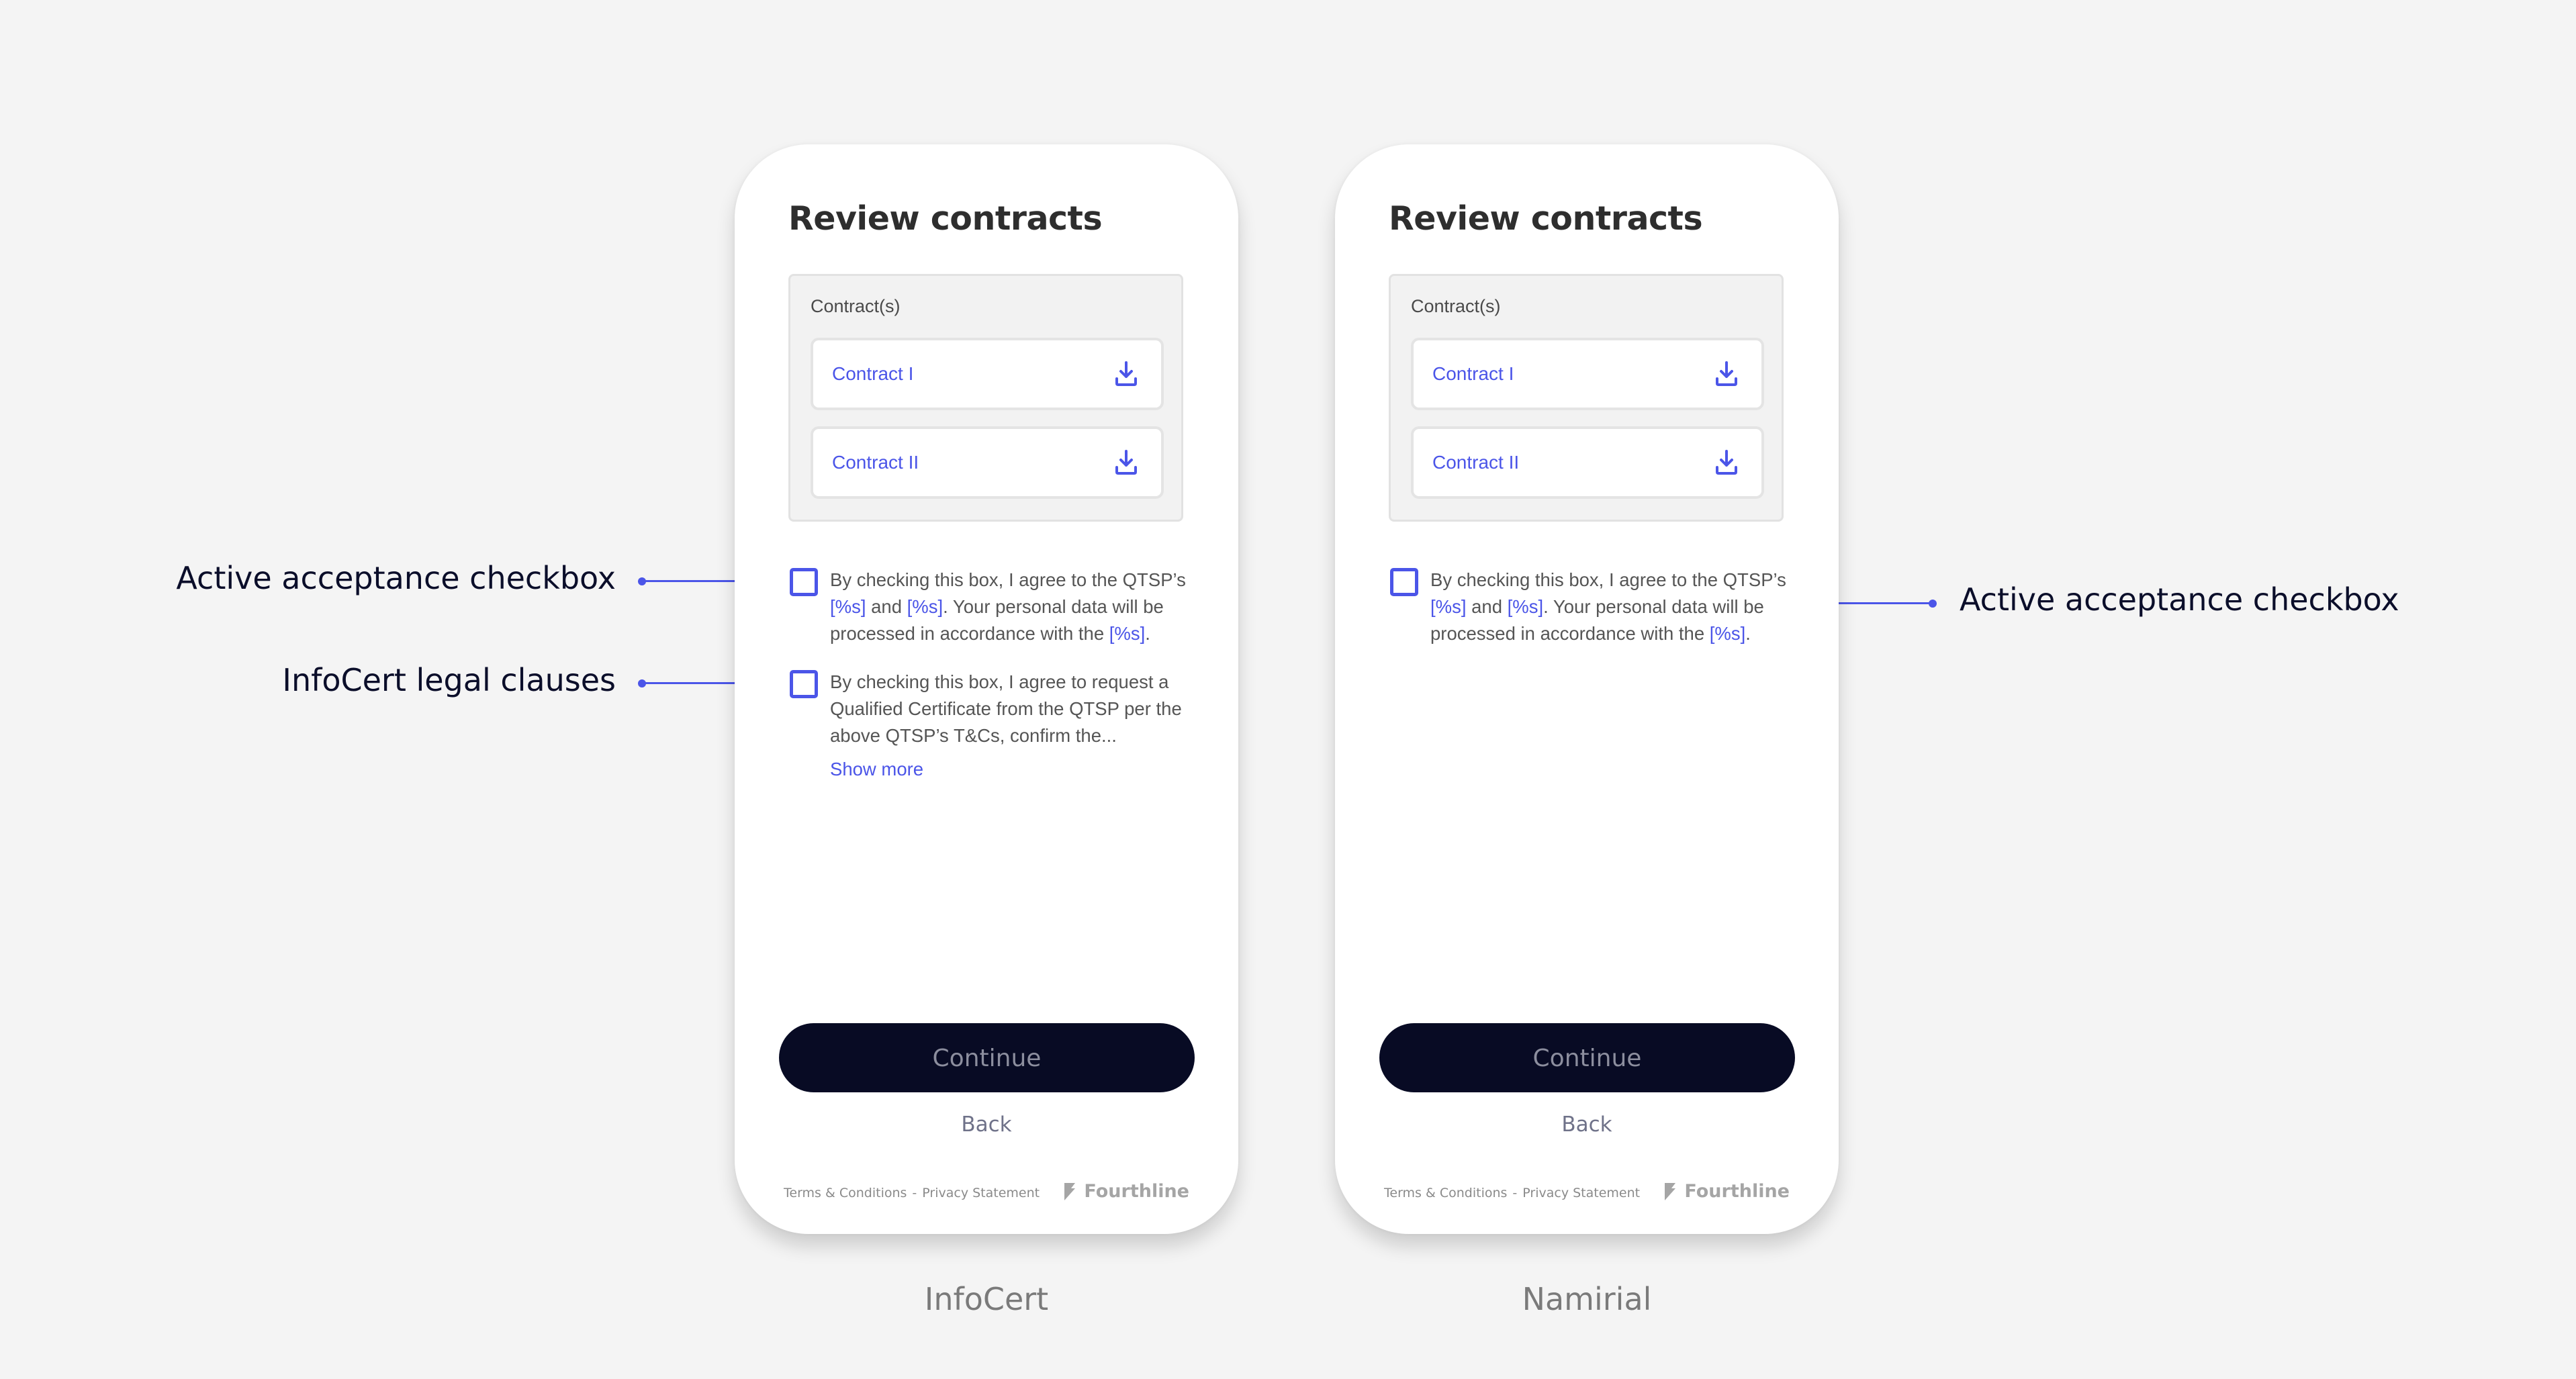 This screenshot has height=1379, width=2576. Describe the element at coordinates (2179, 599) in the screenshot. I see `annotation-active-acceptance-right: Active acceptance checkbox` at that location.